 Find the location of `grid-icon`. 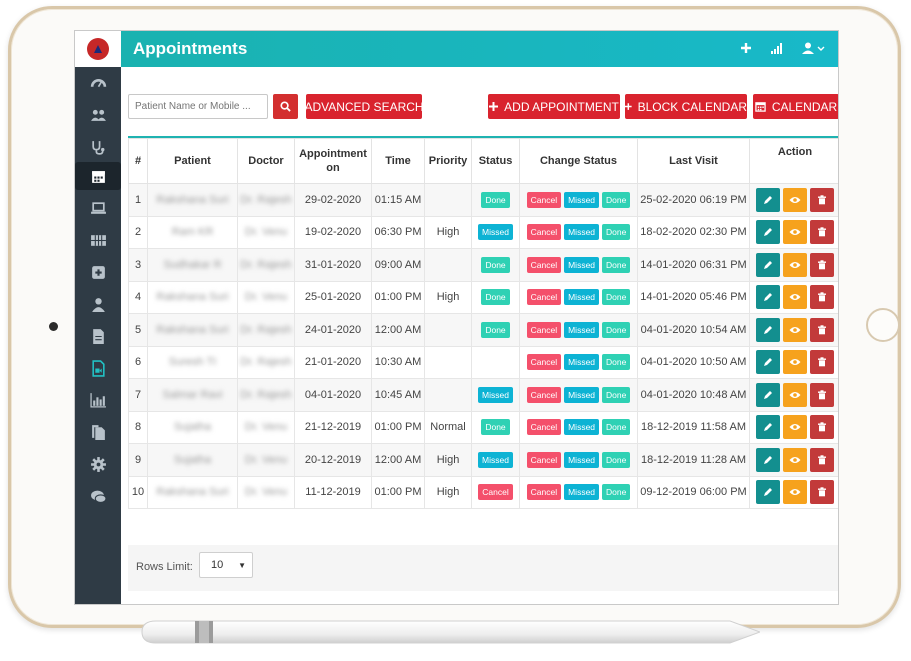

grid-icon is located at coordinates (98, 240).